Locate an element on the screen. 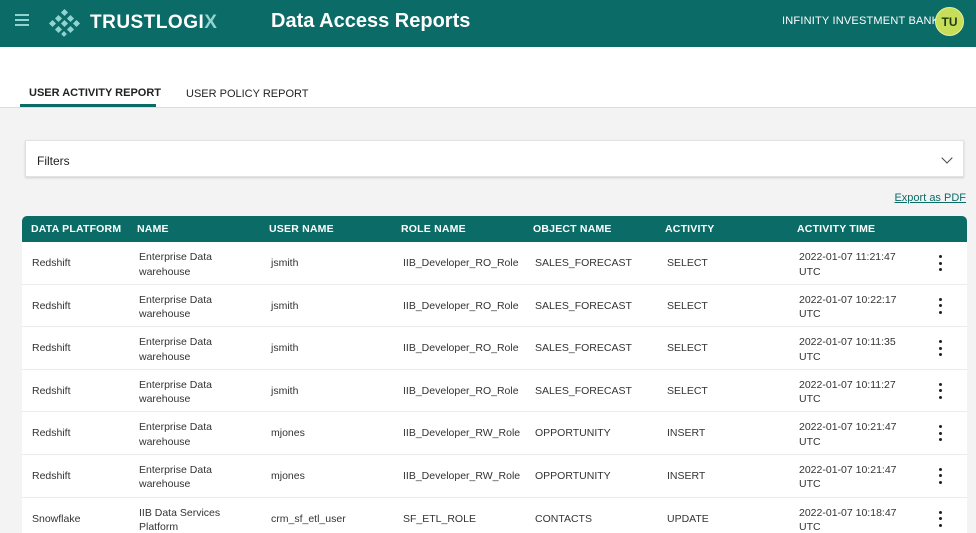 This screenshot has width=976, height=533. column-header-activity-time: ACTIVITY TIME is located at coordinates (836, 229).